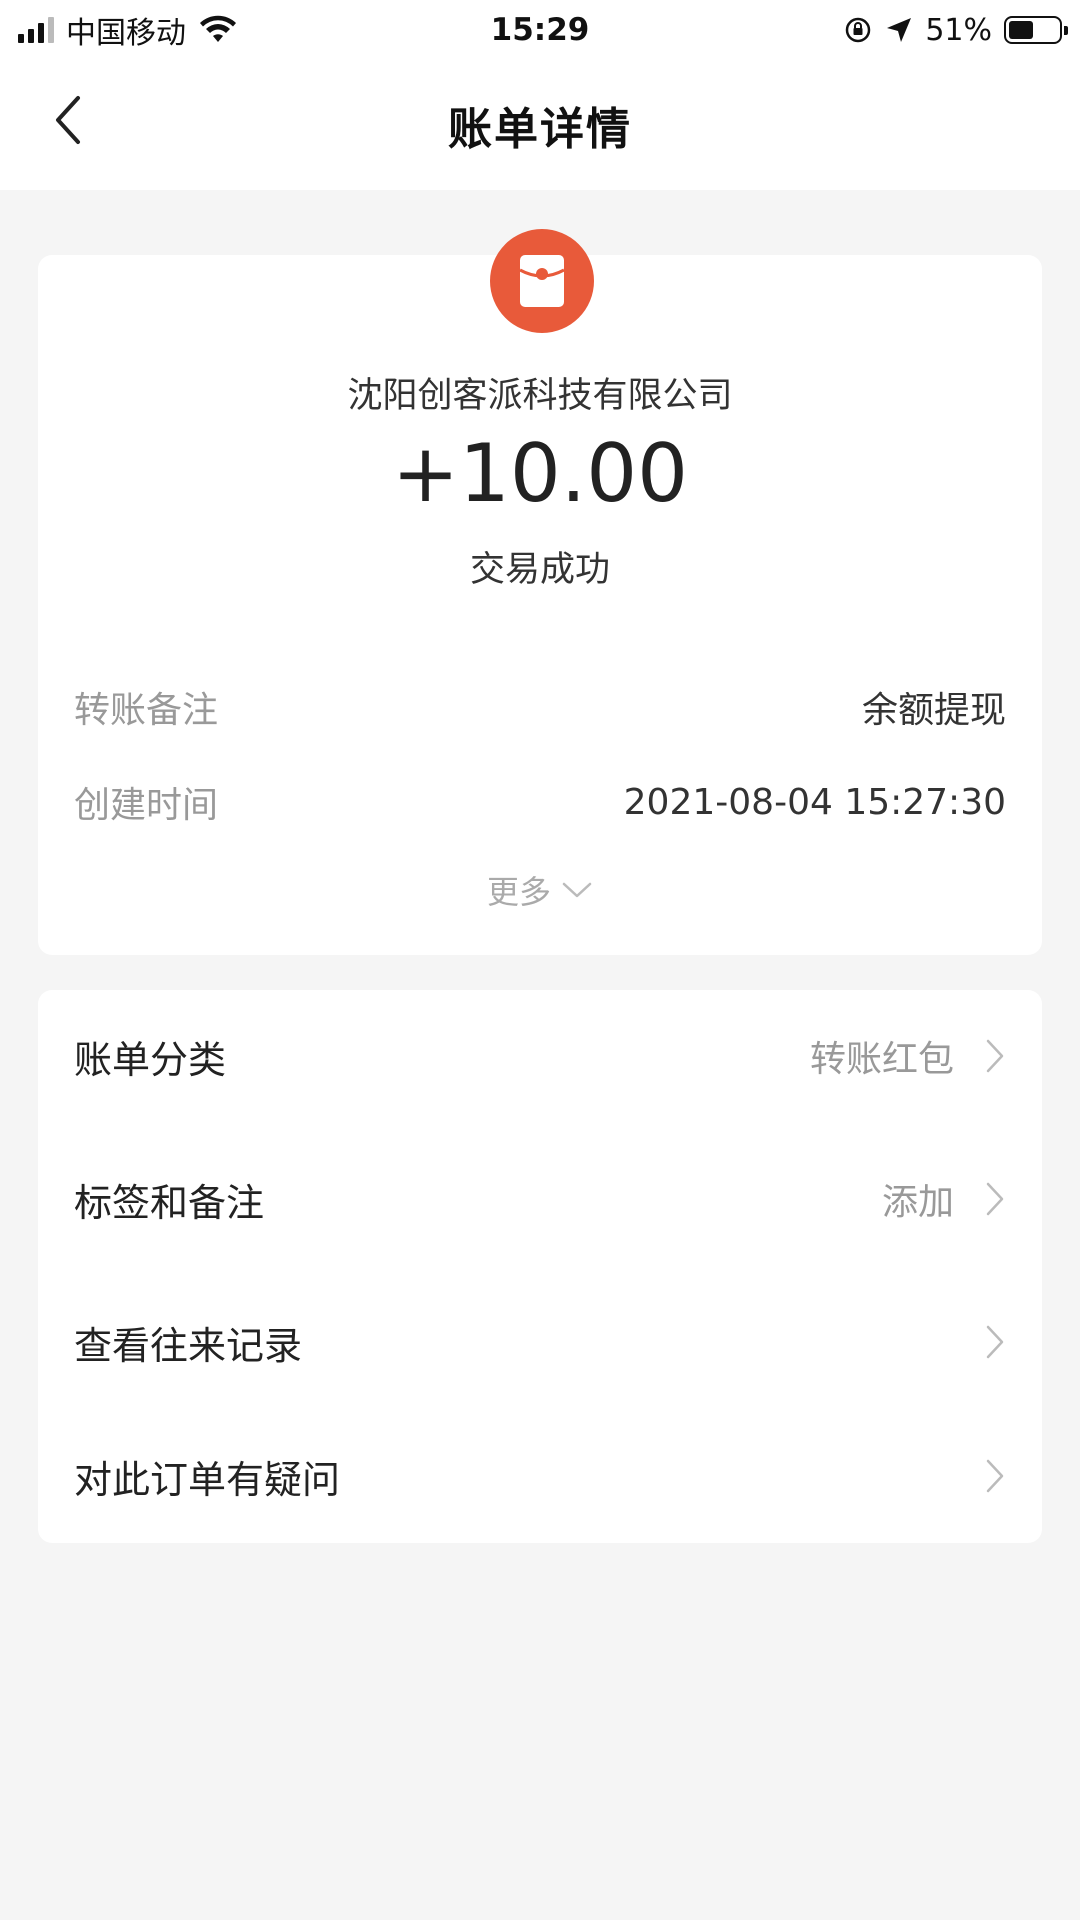  I want to click on menu-item-value: 转账红包, so click(881, 1059).